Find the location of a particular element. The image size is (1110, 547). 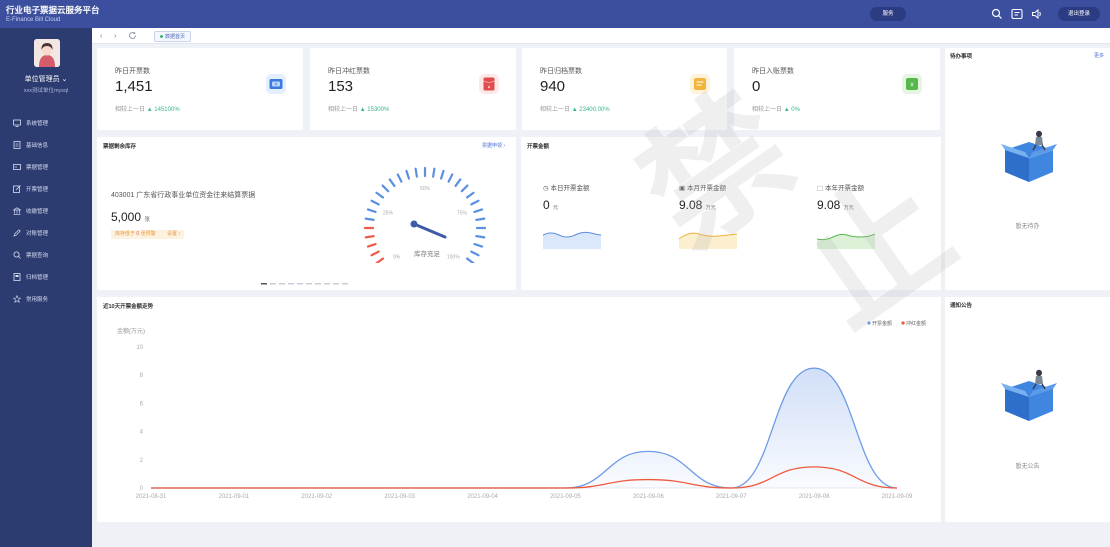

sidebar-menu: 系统管理 基础信息 票据管理 开票管理 收缴管理 对账管理 票据查询 归档管理 is located at coordinates (46, 211).